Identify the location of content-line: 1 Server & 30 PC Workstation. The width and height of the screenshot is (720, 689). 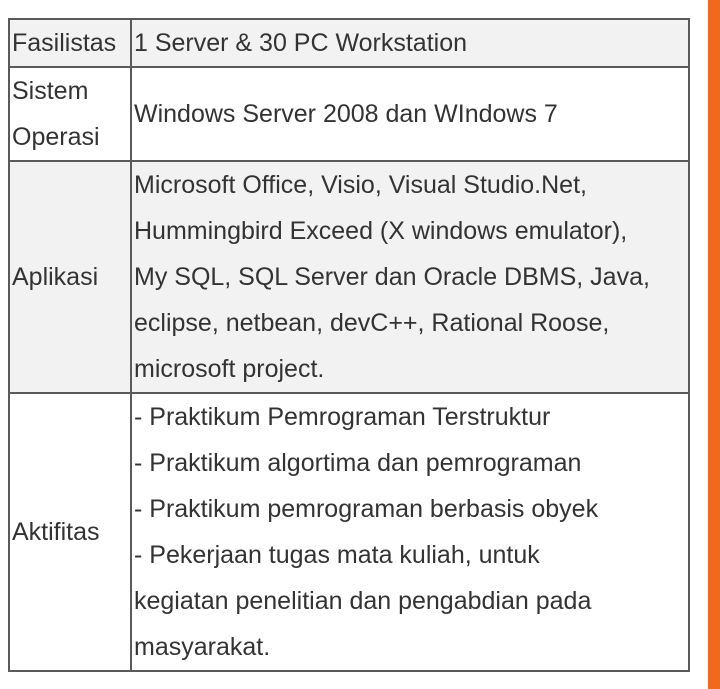
(301, 43).